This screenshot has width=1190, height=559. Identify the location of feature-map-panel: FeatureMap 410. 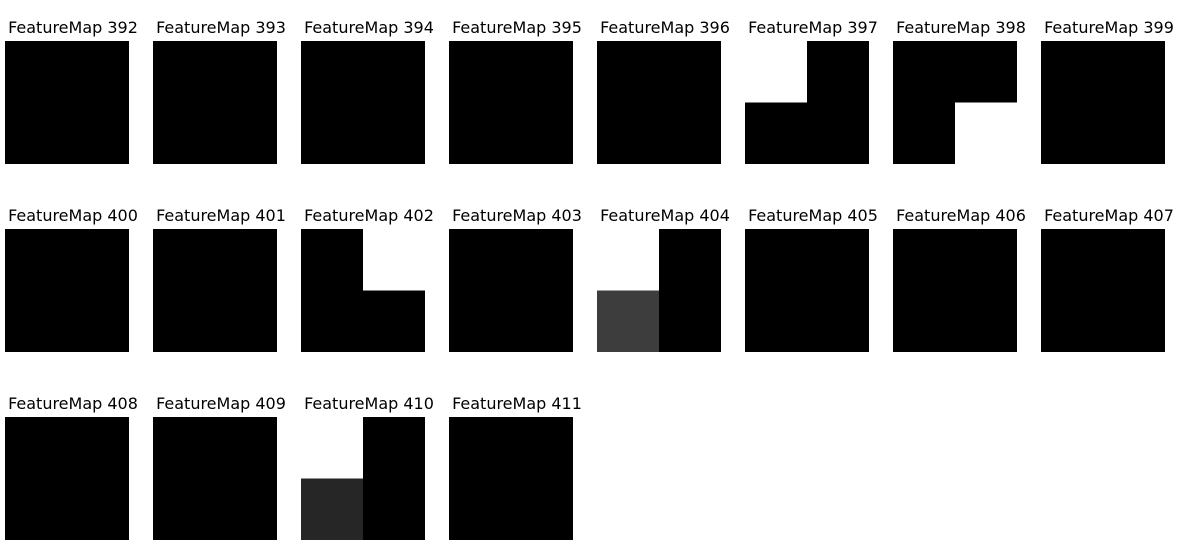
(369, 476).